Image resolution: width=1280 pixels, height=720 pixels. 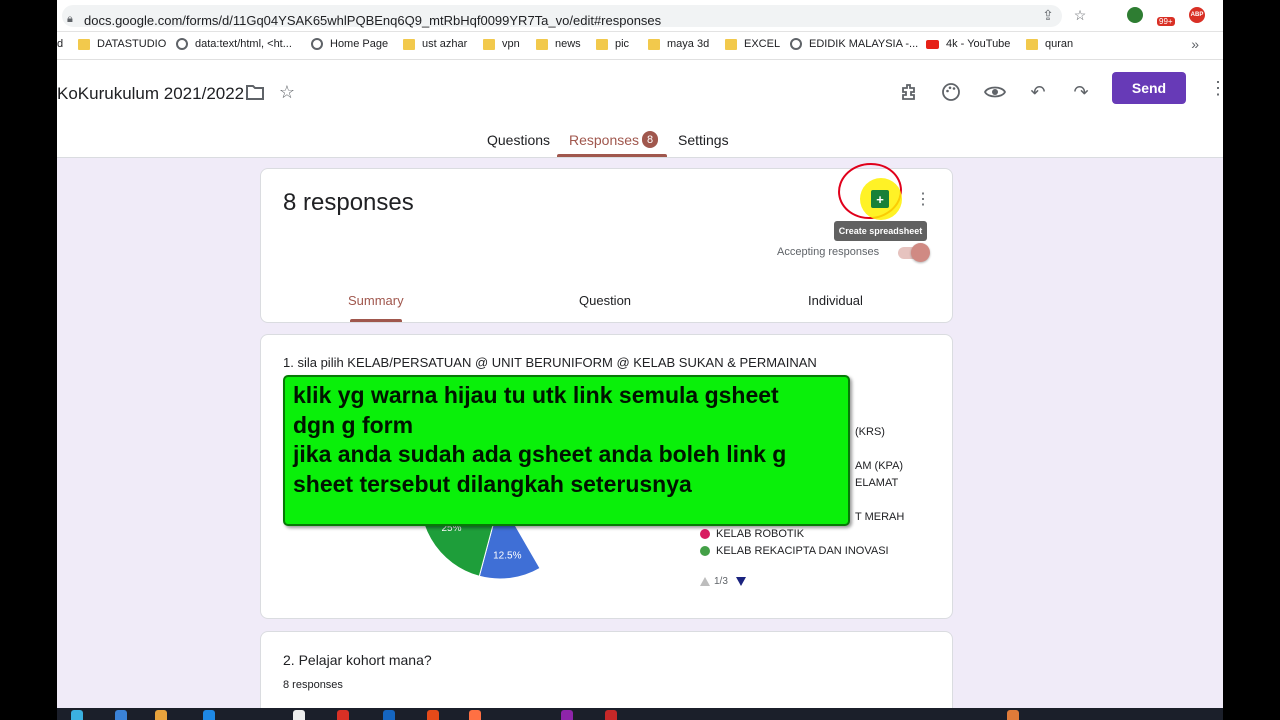 I want to click on bookmark-item: EXCEL, so click(x=752, y=44).